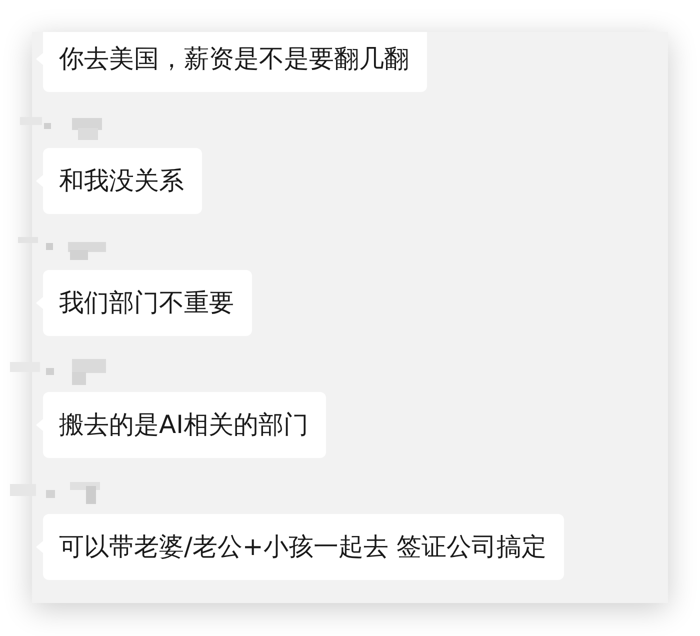 The width and height of the screenshot is (700, 636). What do you see at coordinates (184, 425) in the screenshot?
I see `message-bubble: 搬去的是AI相关的部门` at bounding box center [184, 425].